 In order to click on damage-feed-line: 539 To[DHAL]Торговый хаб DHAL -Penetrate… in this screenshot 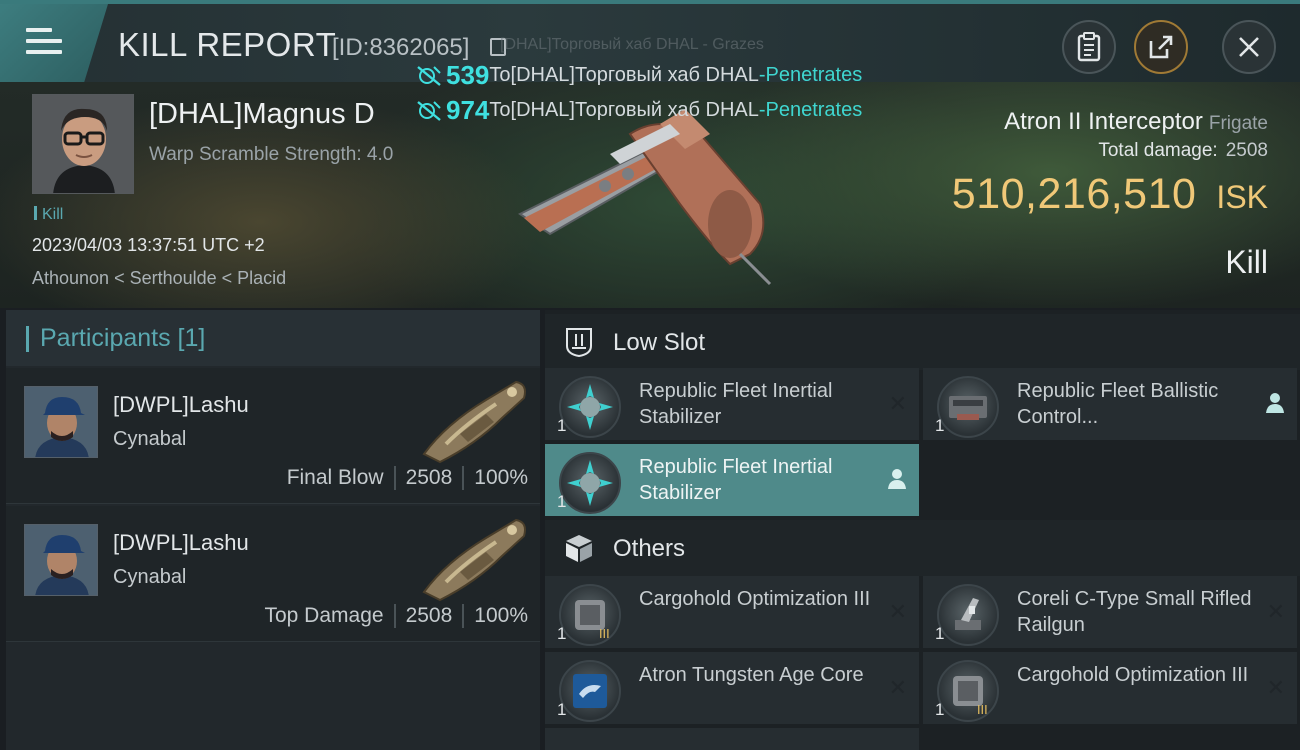, I will do `click(639, 75)`.